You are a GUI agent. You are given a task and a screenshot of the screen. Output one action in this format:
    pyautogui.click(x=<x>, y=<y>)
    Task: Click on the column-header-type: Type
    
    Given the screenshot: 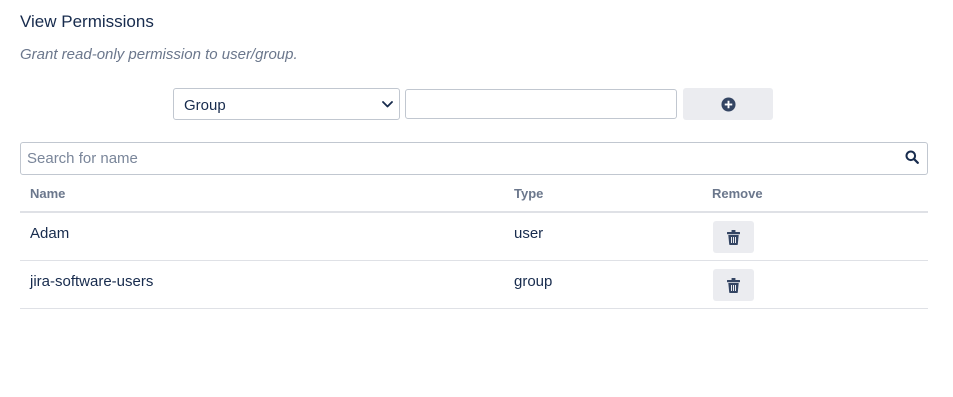 What is the action you would take?
    pyautogui.click(x=529, y=193)
    